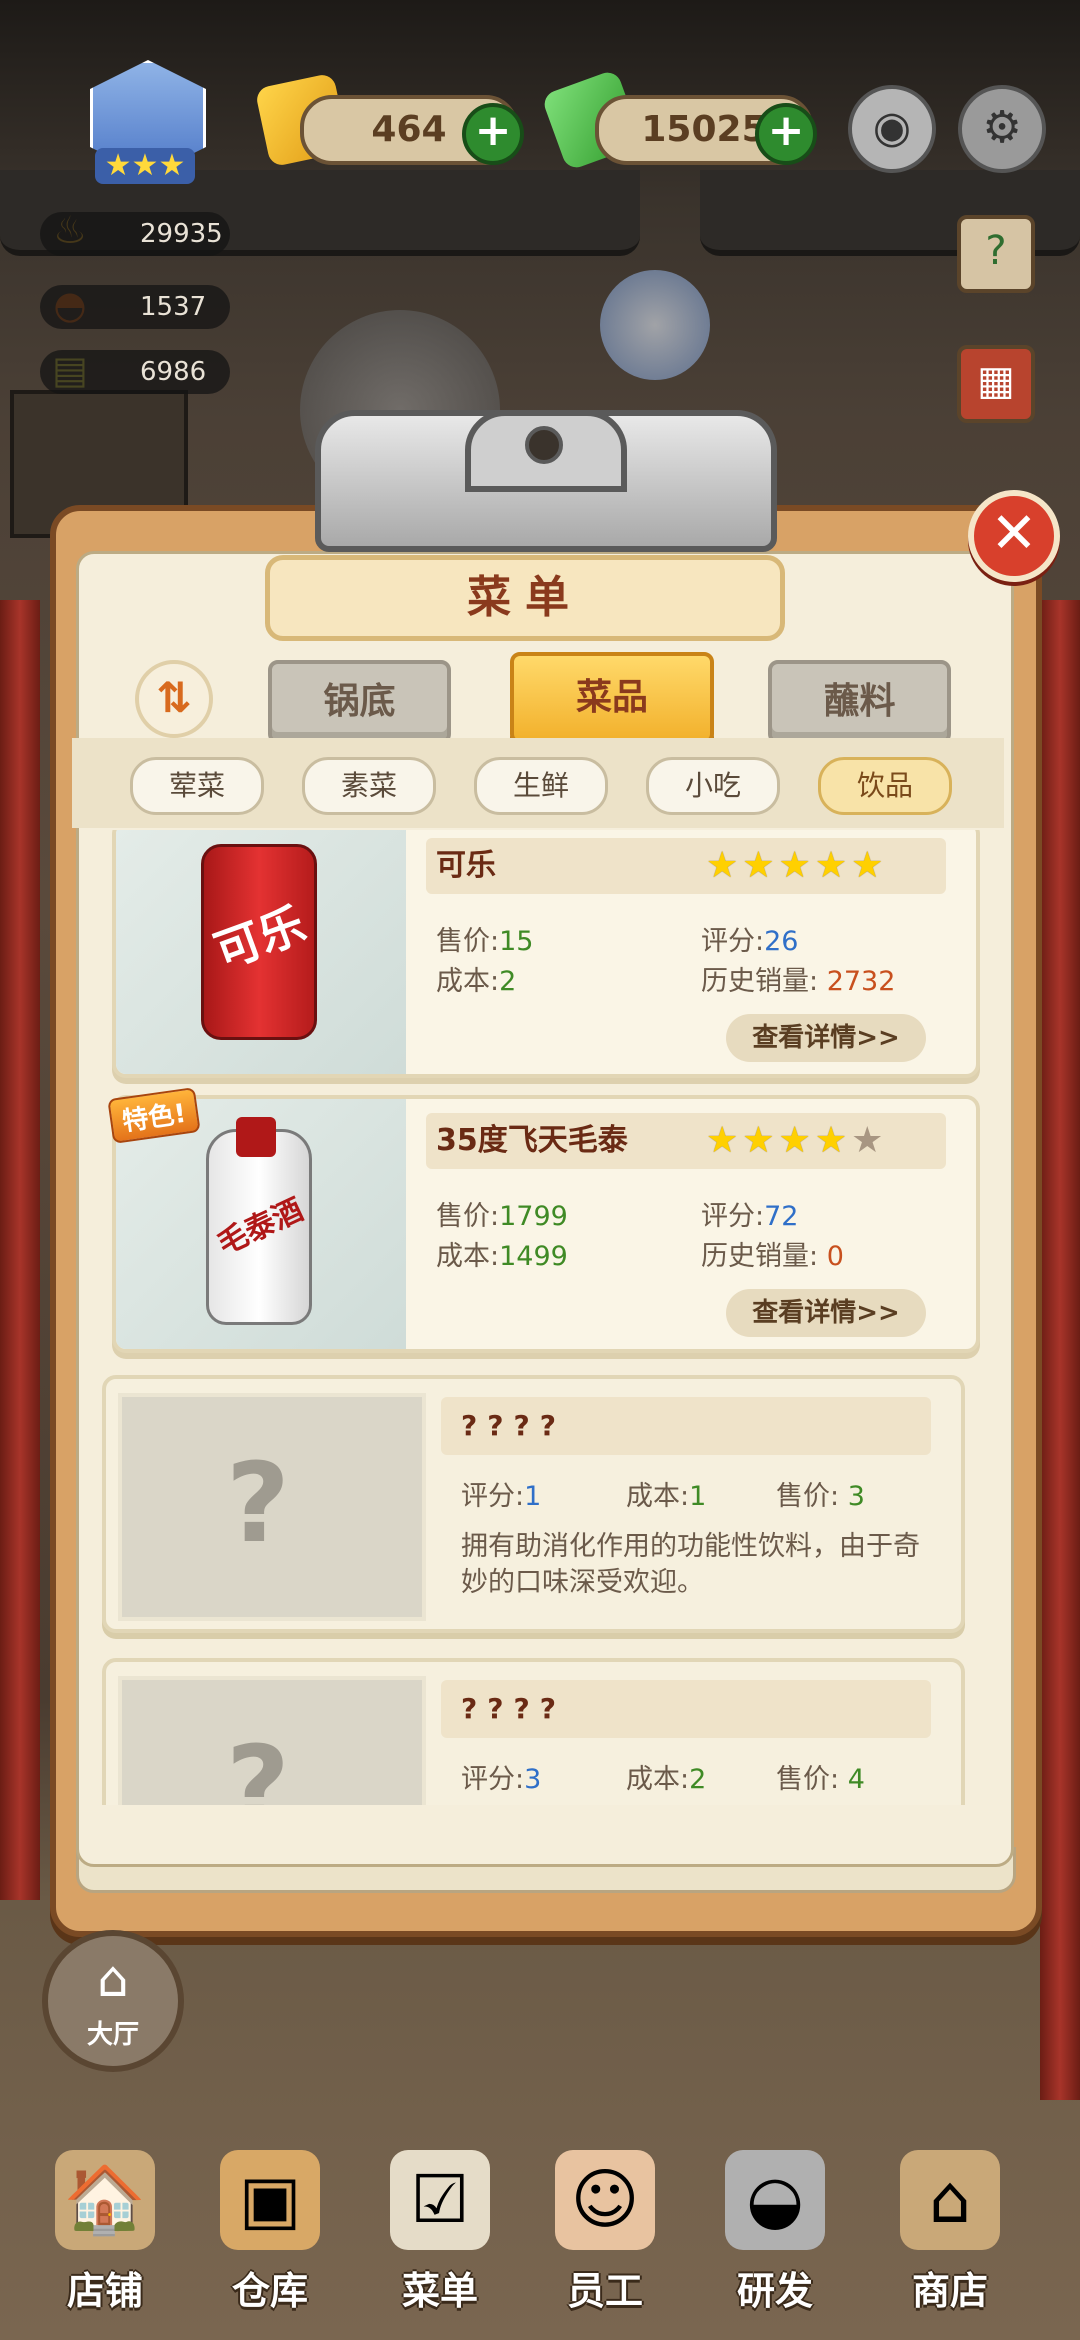 The height and width of the screenshot is (2340, 1080). What do you see at coordinates (145, 125) in the screenshot?
I see `restaurant-level-badge: ★★★` at bounding box center [145, 125].